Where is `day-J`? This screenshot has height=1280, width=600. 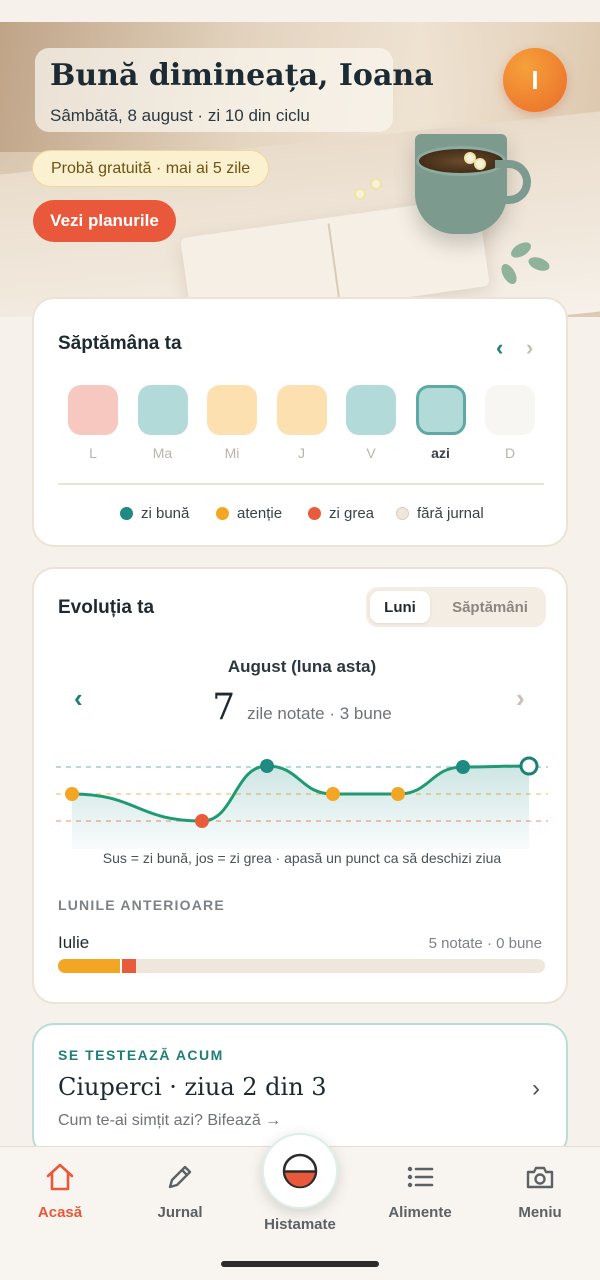
day-J is located at coordinates (301, 410).